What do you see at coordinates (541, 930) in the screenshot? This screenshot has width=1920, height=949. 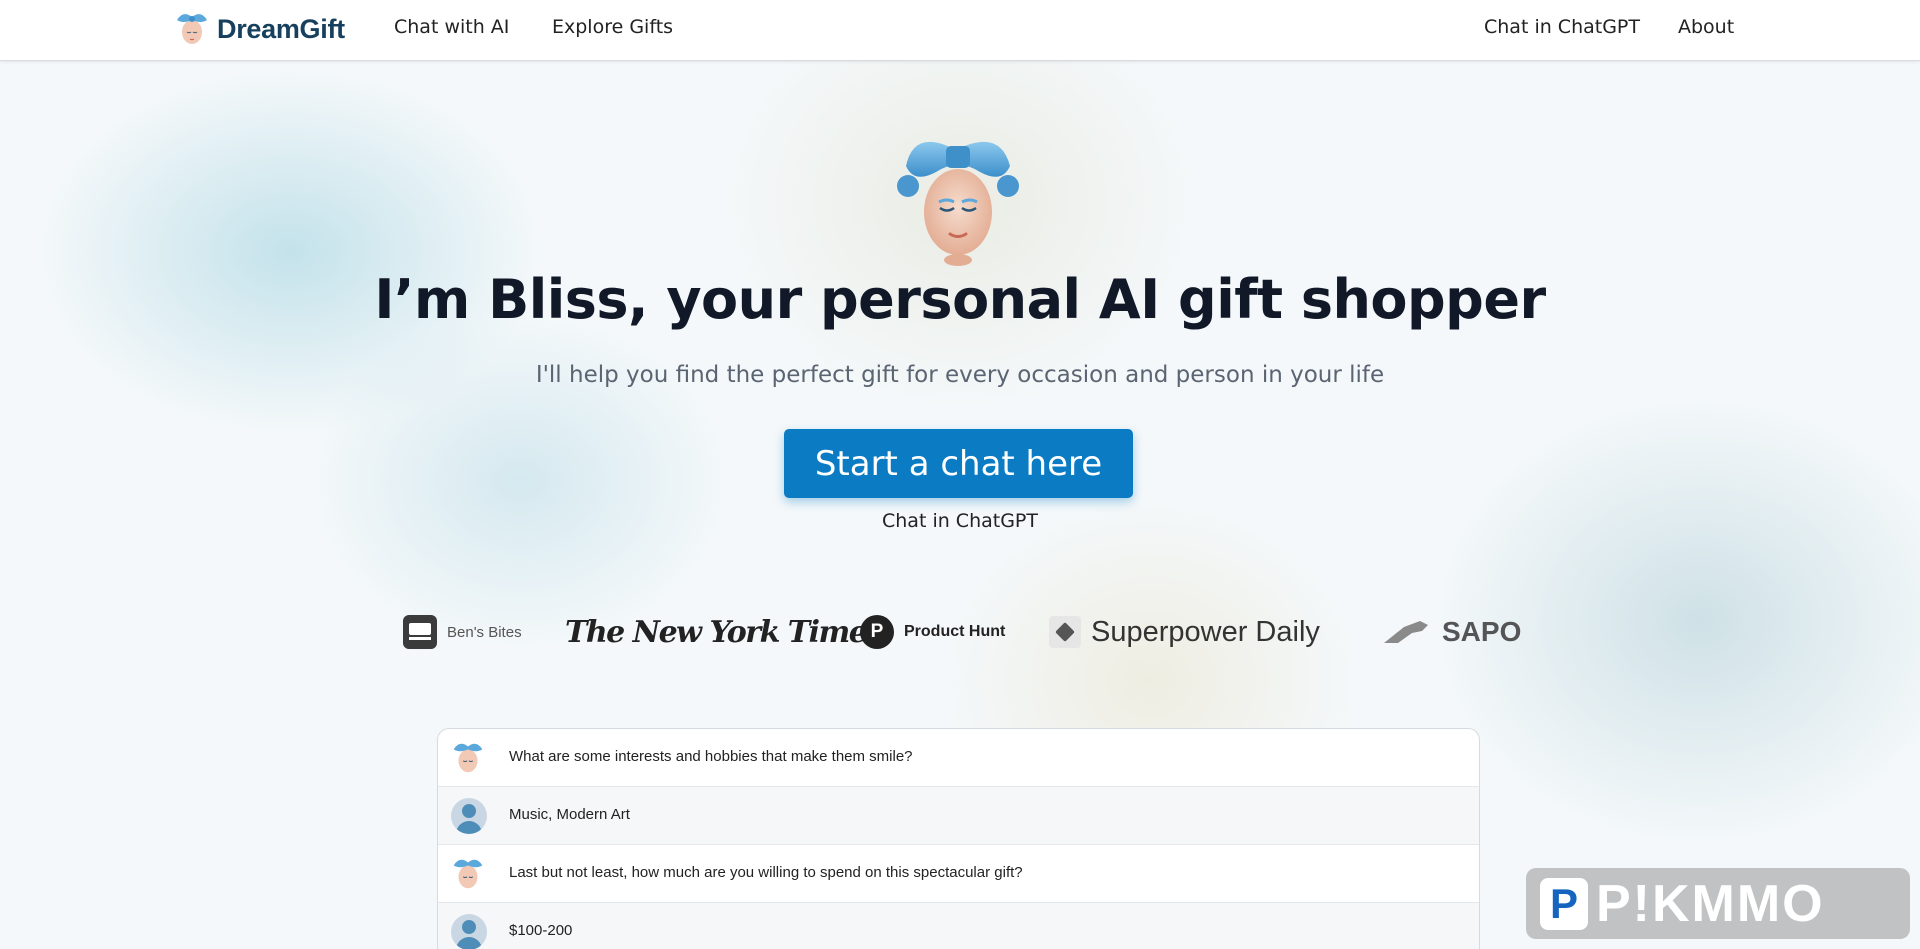 I see `chat-message: $100-200` at bounding box center [541, 930].